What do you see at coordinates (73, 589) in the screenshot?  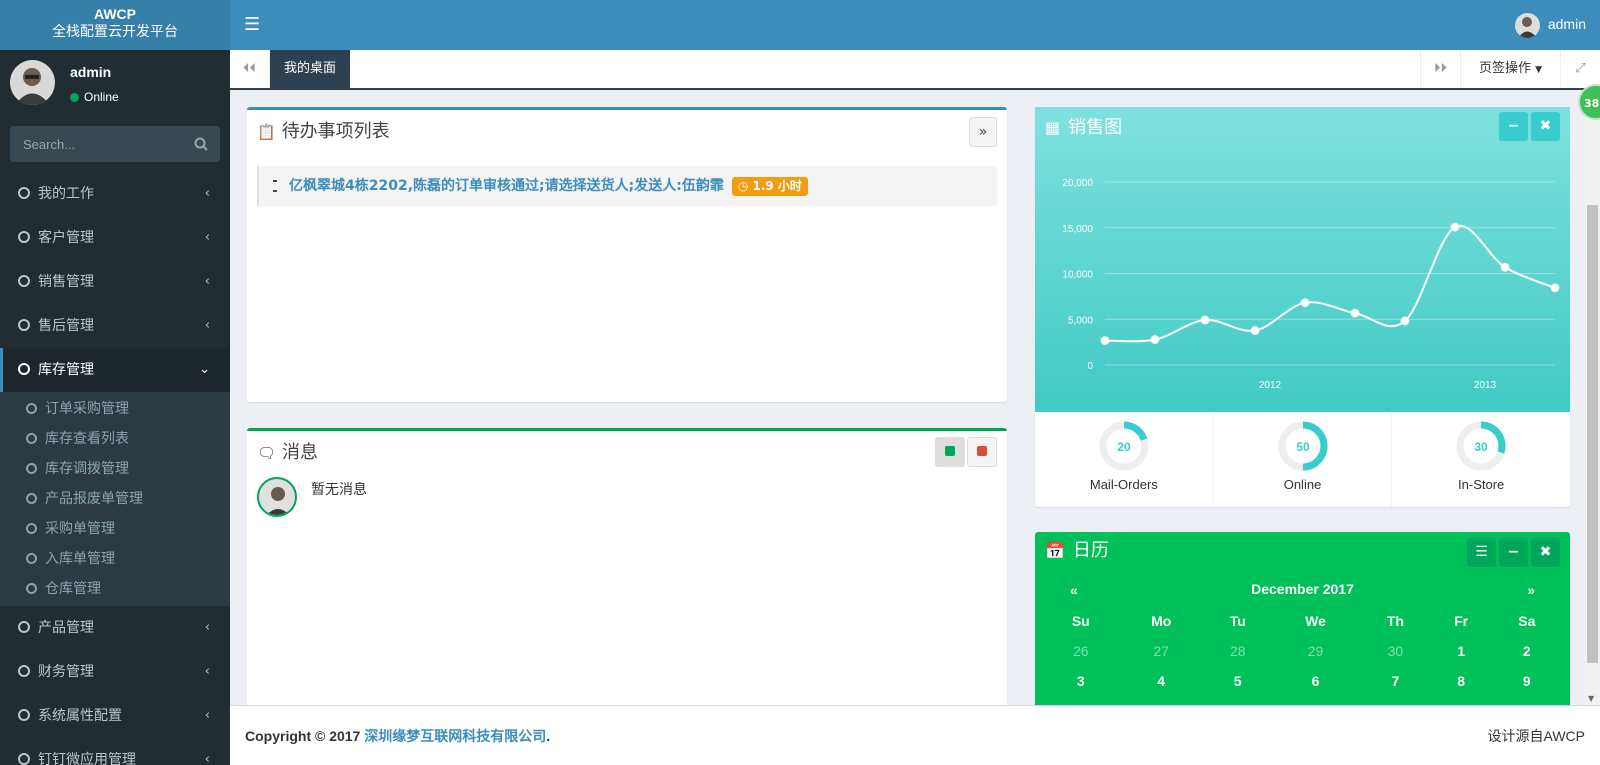 I see `submenu-item-label: 仓库管理` at bounding box center [73, 589].